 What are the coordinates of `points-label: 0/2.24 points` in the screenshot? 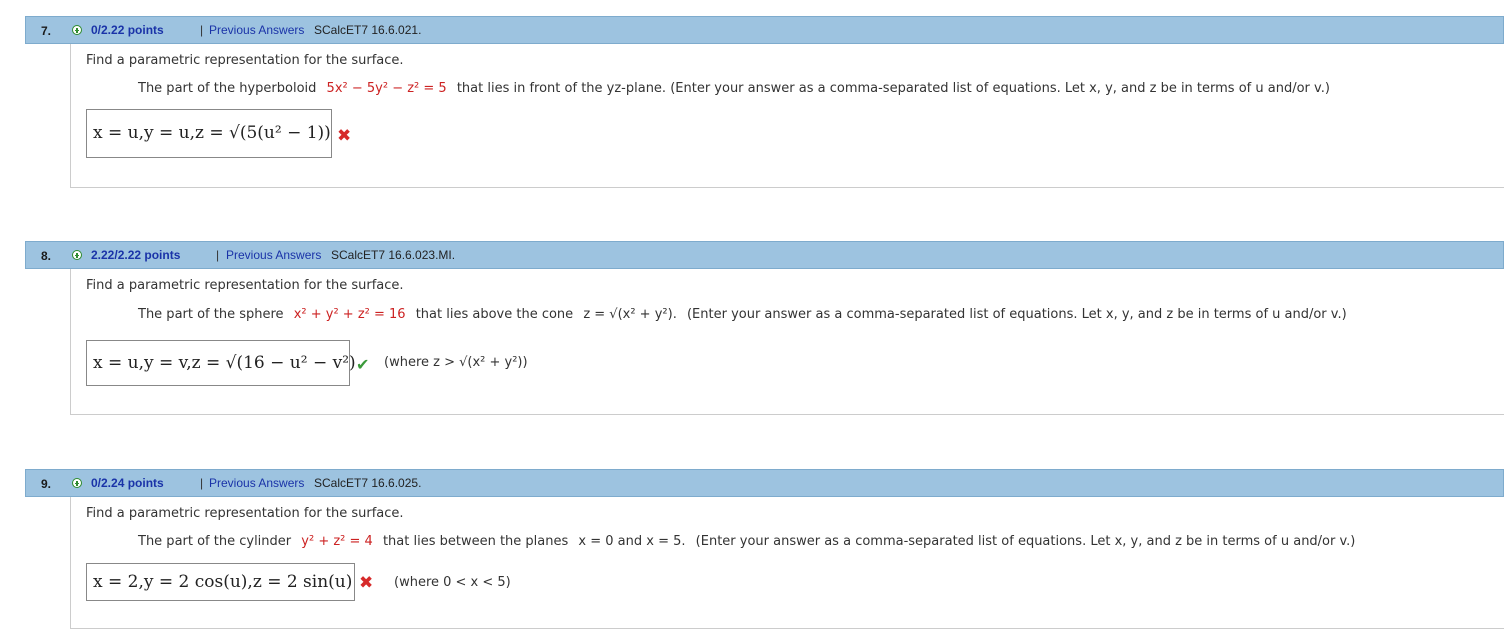 It's located at (127, 483).